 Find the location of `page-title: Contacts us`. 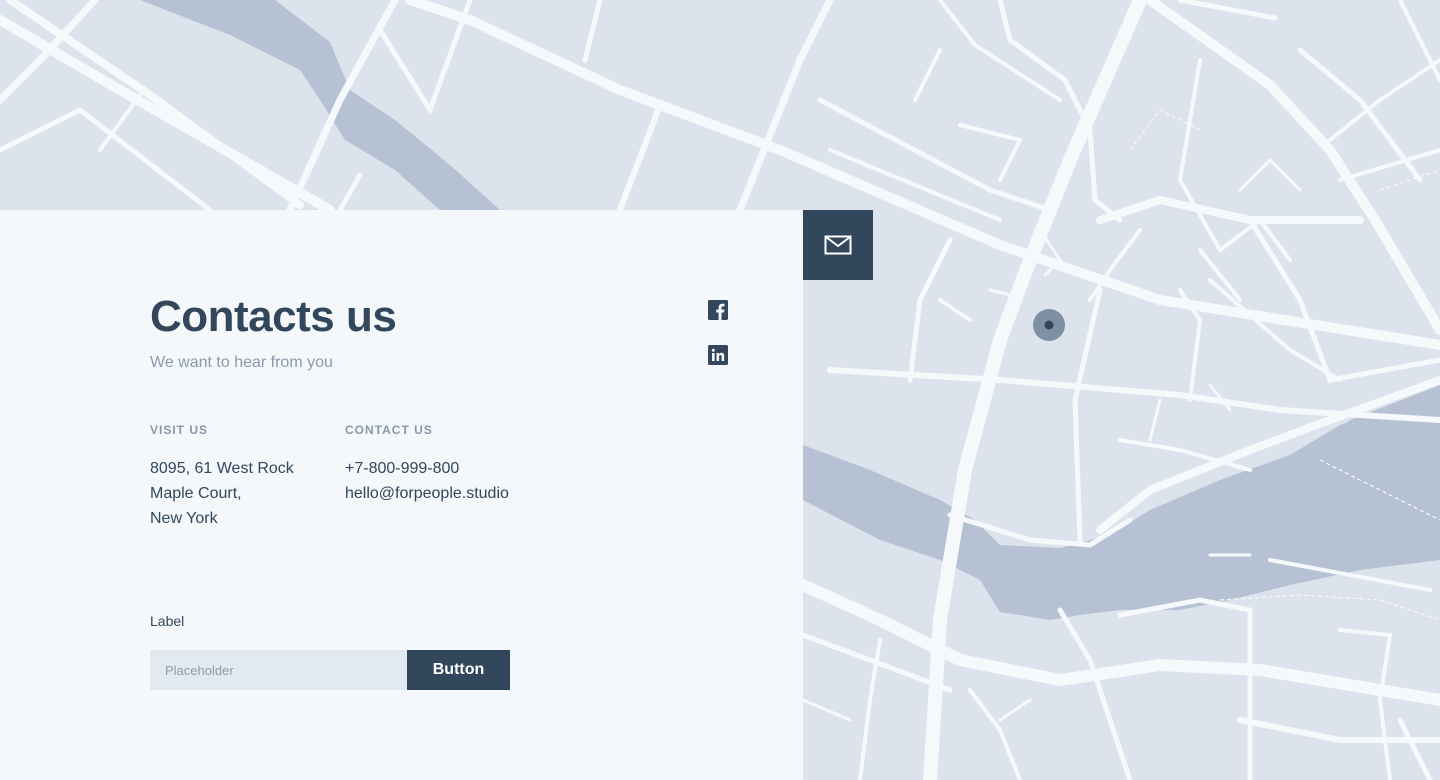

page-title: Contacts us is located at coordinates (273, 316).